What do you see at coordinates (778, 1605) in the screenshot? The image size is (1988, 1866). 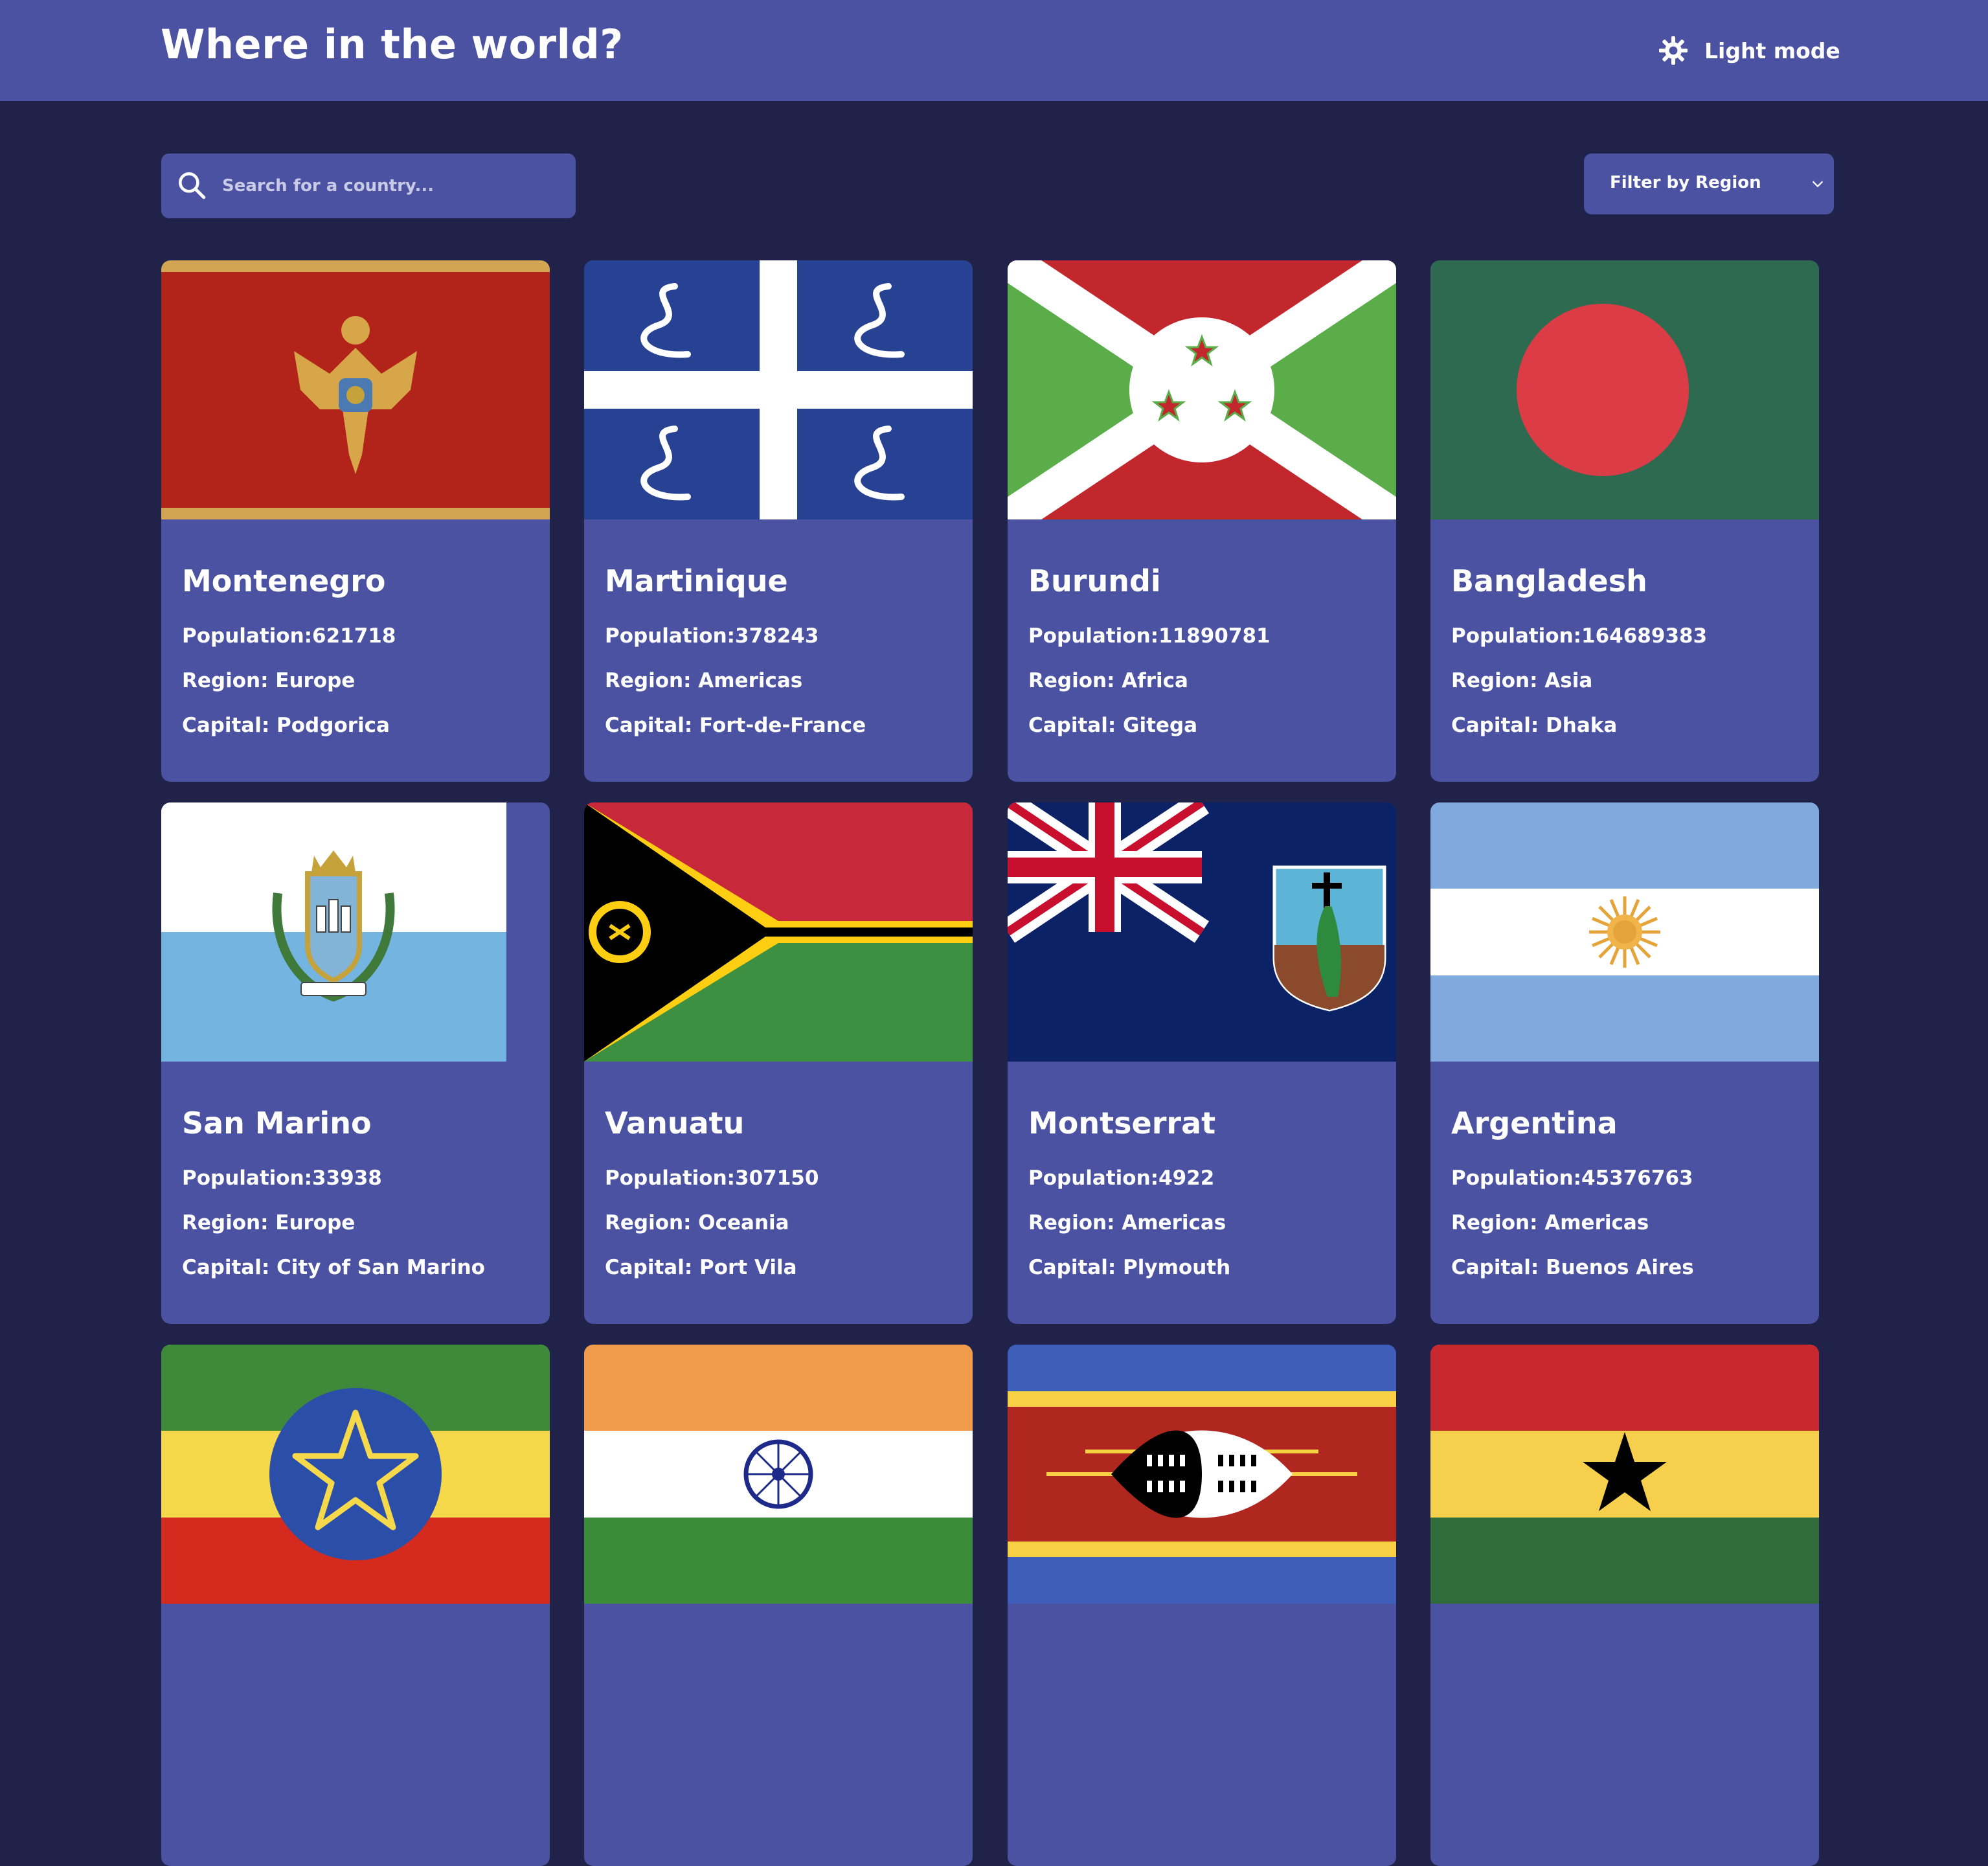 I see `country-card-india` at bounding box center [778, 1605].